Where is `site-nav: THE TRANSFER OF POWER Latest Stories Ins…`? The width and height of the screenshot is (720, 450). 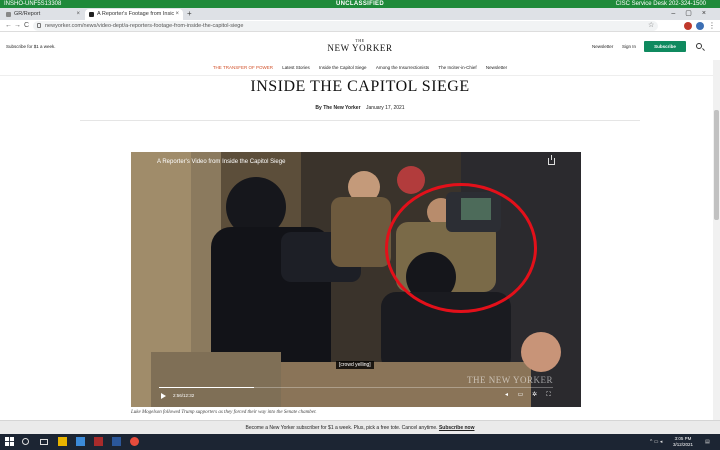
site-nav: THE TRANSFER OF POWER Latest Stories Ins… is located at coordinates (360, 68).